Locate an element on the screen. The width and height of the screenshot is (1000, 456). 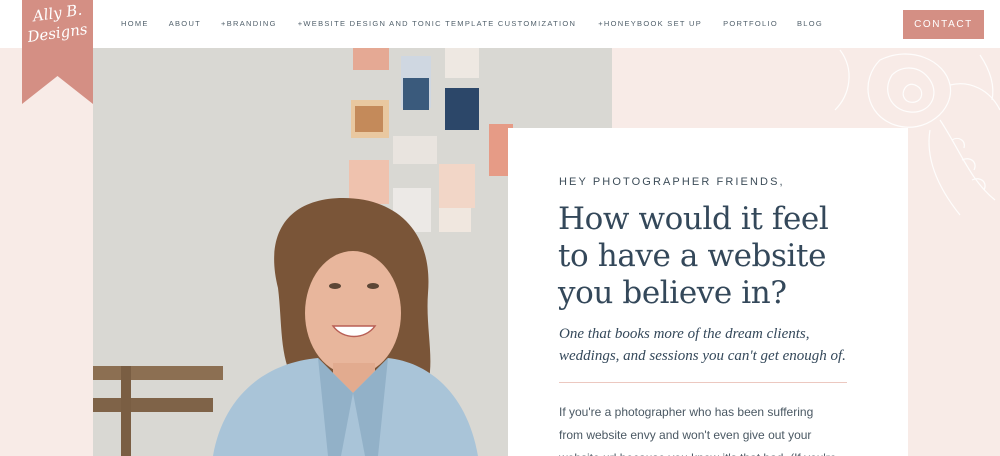
nav-home: HOME is located at coordinates (135, 23).